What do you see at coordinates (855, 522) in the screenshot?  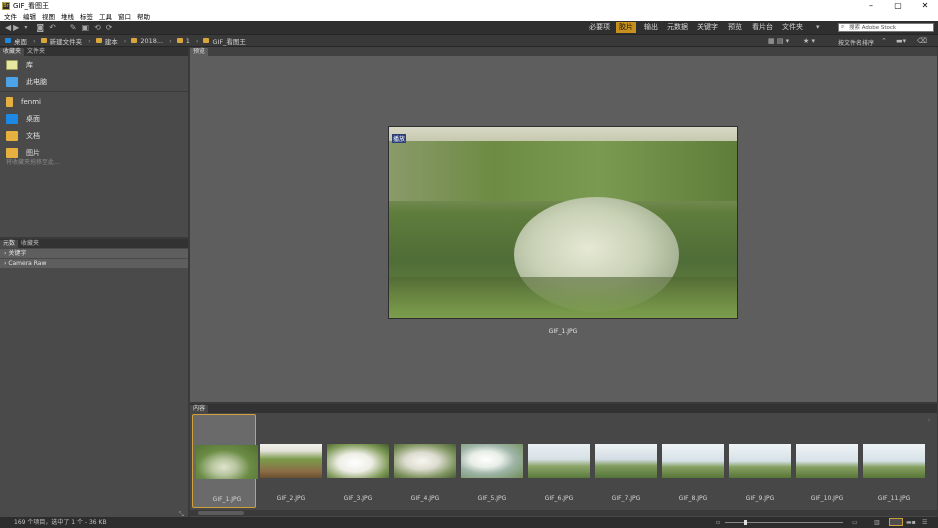 I see `zoom-in-icon: ▭` at bounding box center [855, 522].